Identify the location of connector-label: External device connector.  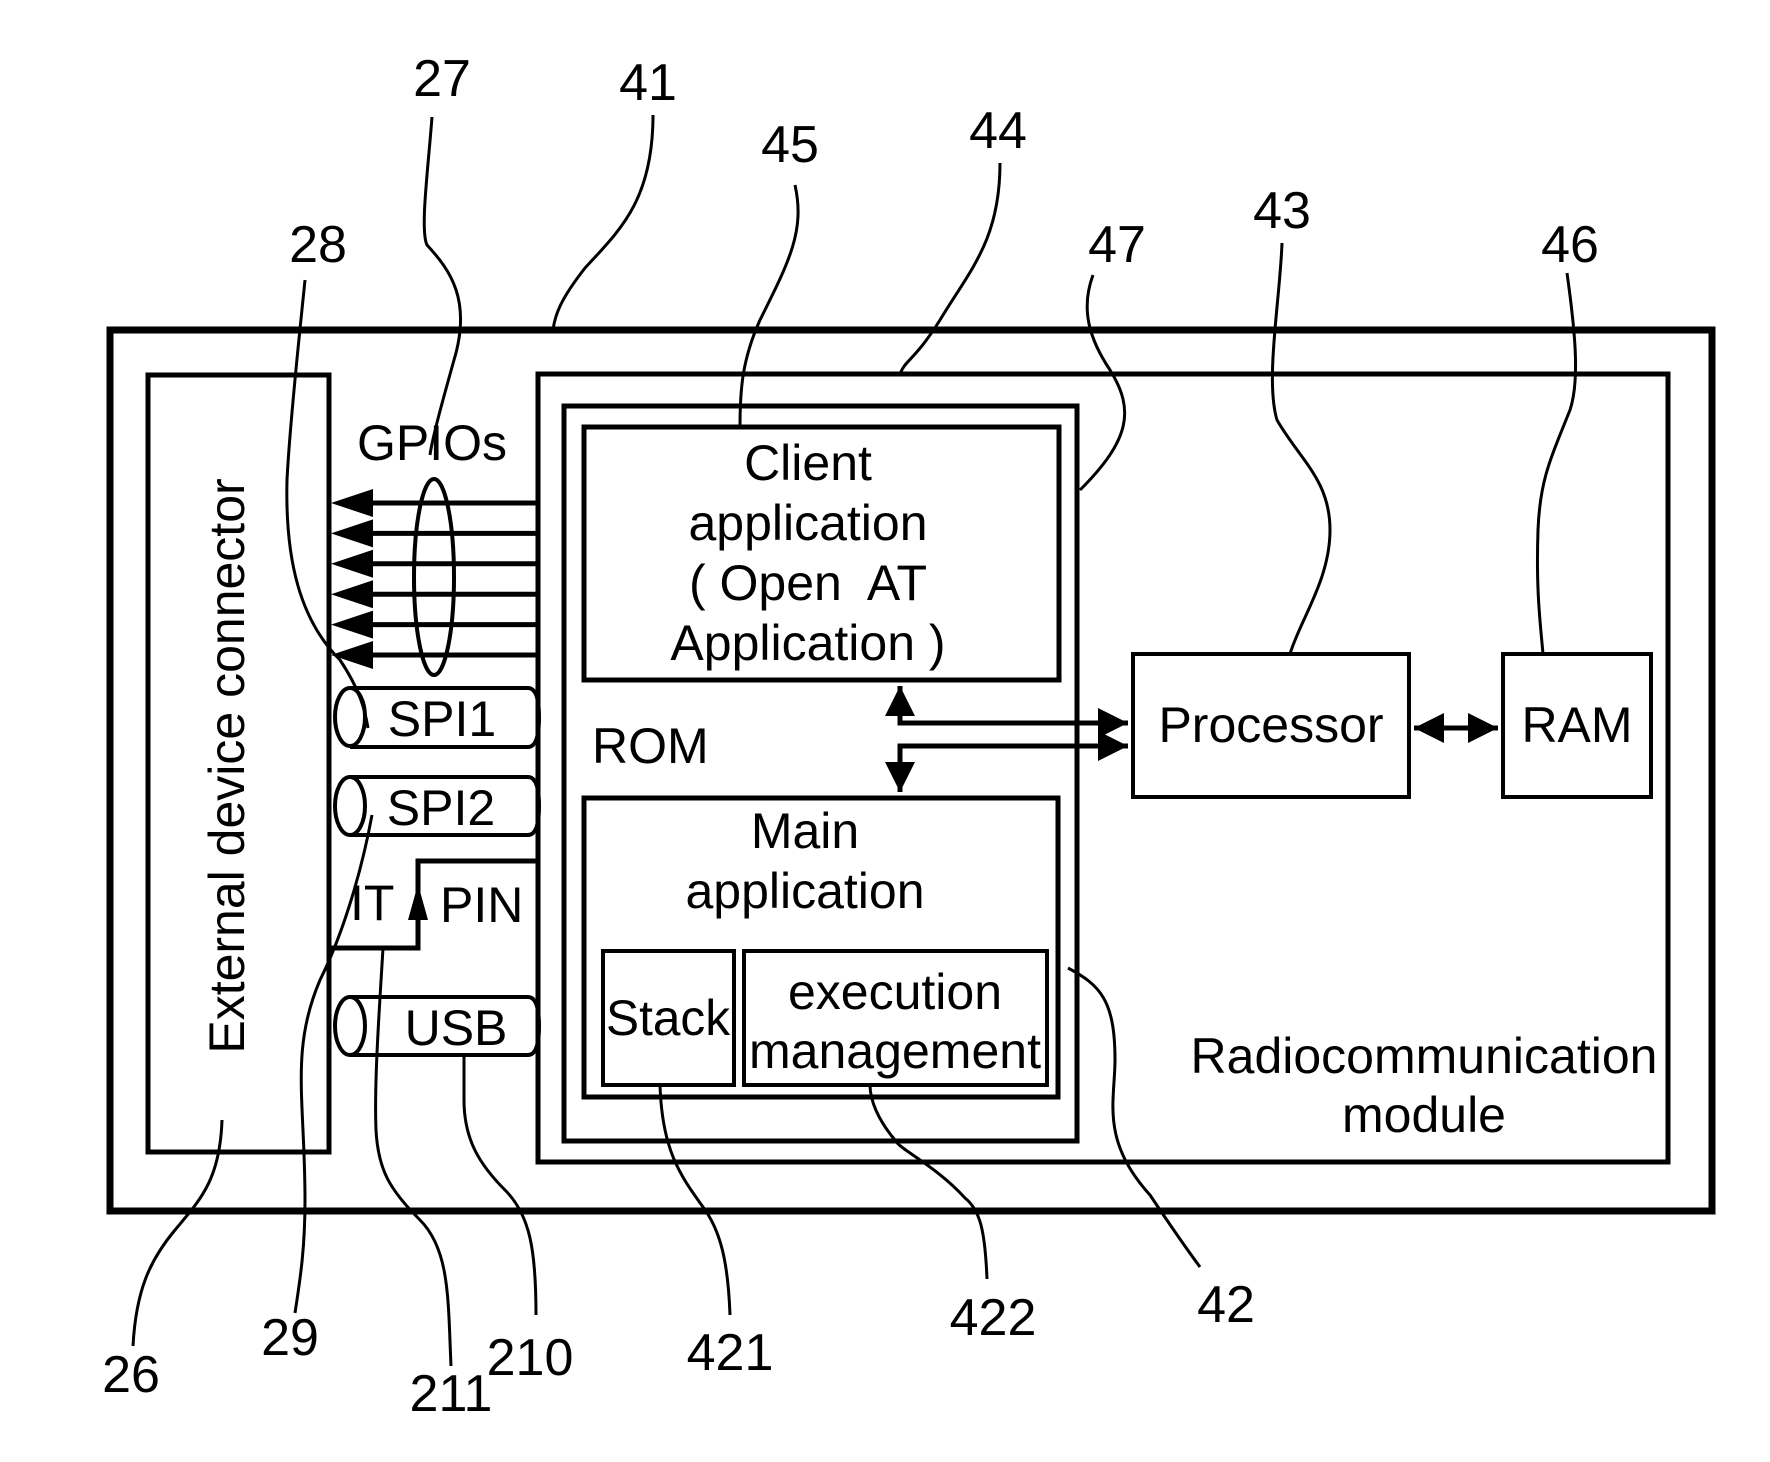
(227, 765).